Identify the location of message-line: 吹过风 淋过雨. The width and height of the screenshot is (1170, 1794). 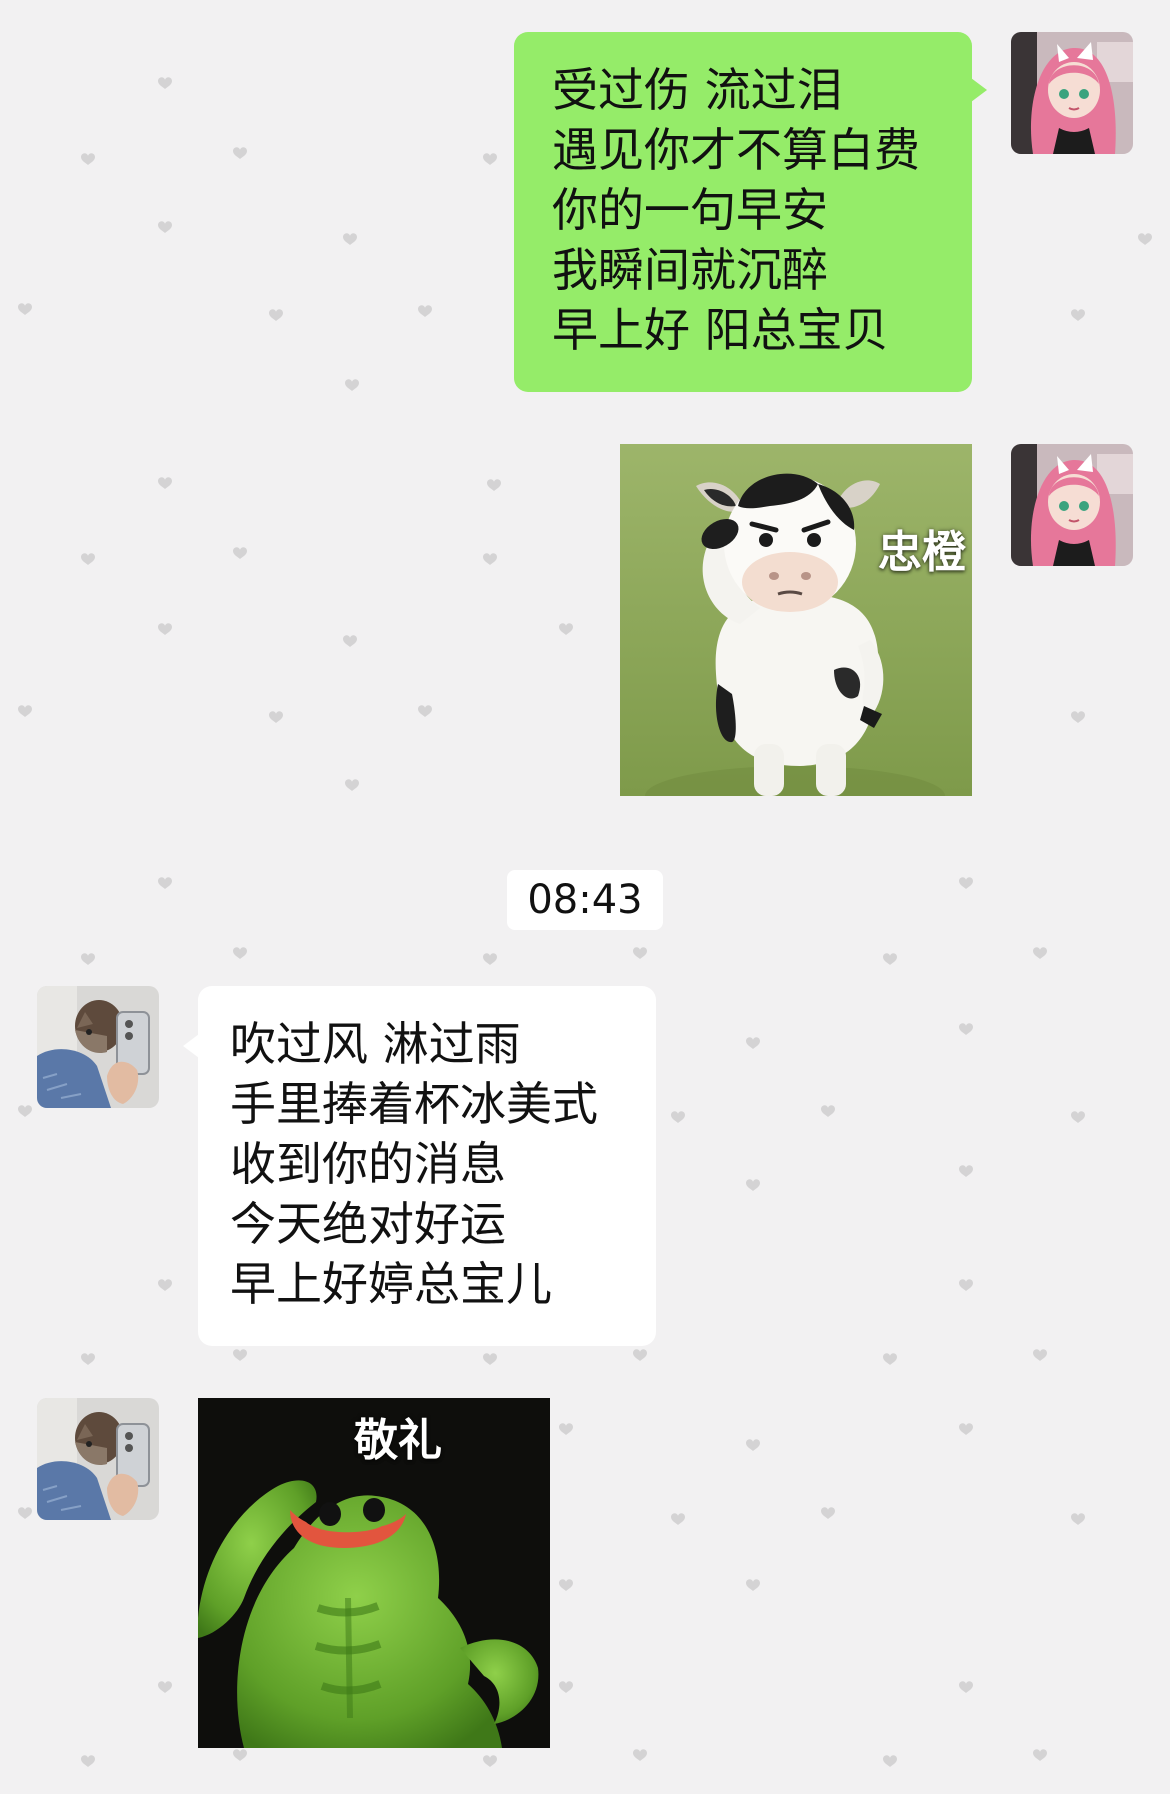
(375, 1044).